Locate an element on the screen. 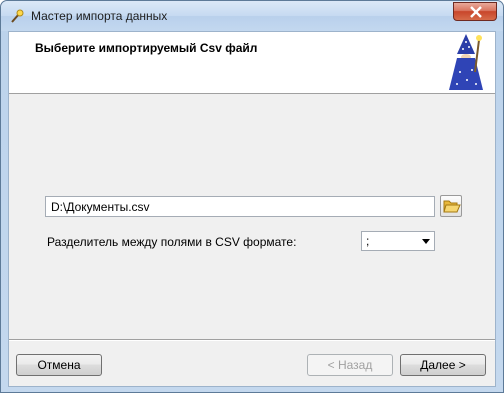  close-button is located at coordinates (475, 11).